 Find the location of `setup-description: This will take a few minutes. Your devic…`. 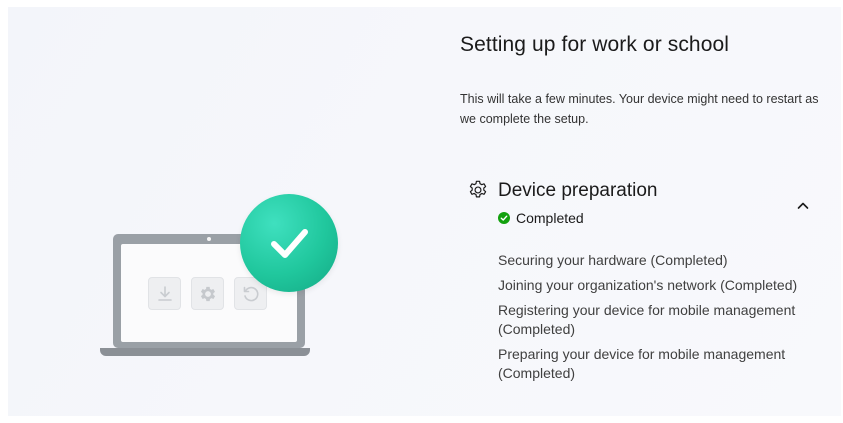

setup-description: This will take a few minutes. Your devic… is located at coordinates (639, 109).